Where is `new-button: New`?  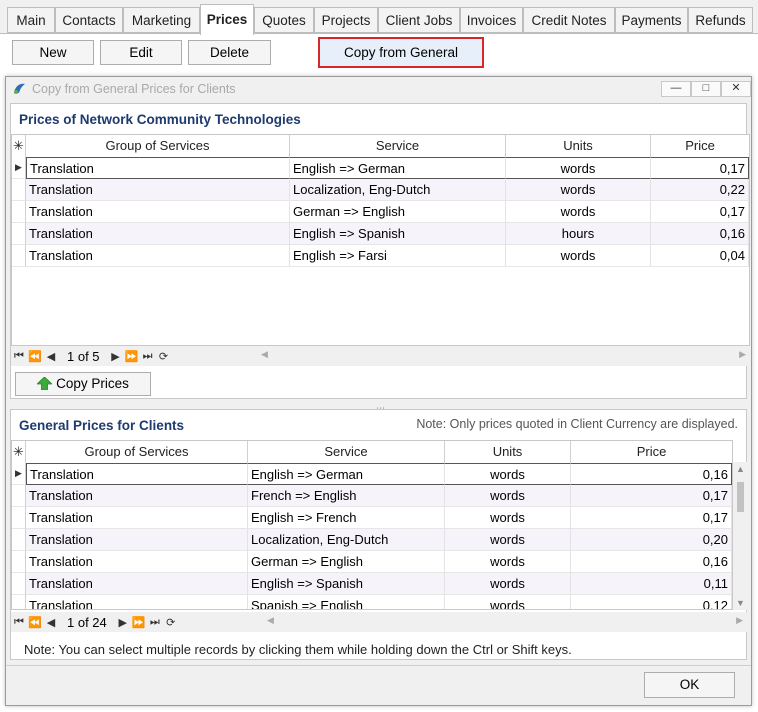 new-button: New is located at coordinates (53, 52).